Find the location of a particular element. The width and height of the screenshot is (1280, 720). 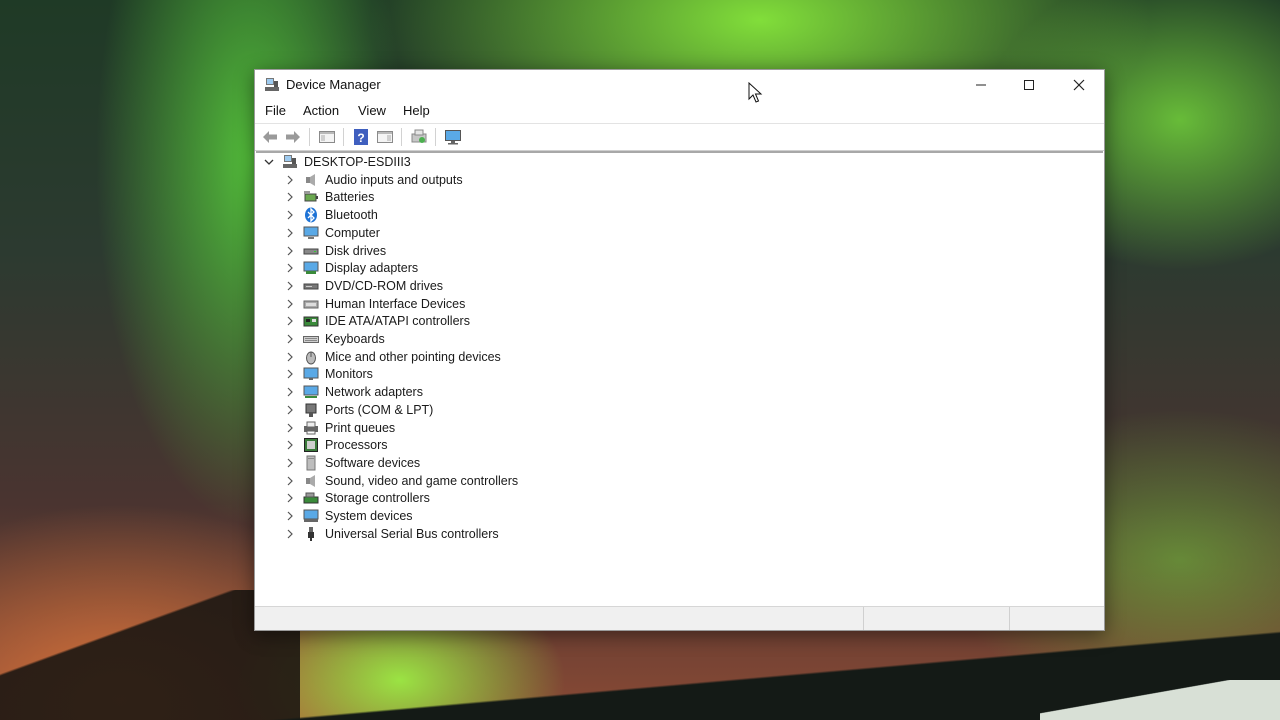

storage-controller-icon is located at coordinates (311, 498).